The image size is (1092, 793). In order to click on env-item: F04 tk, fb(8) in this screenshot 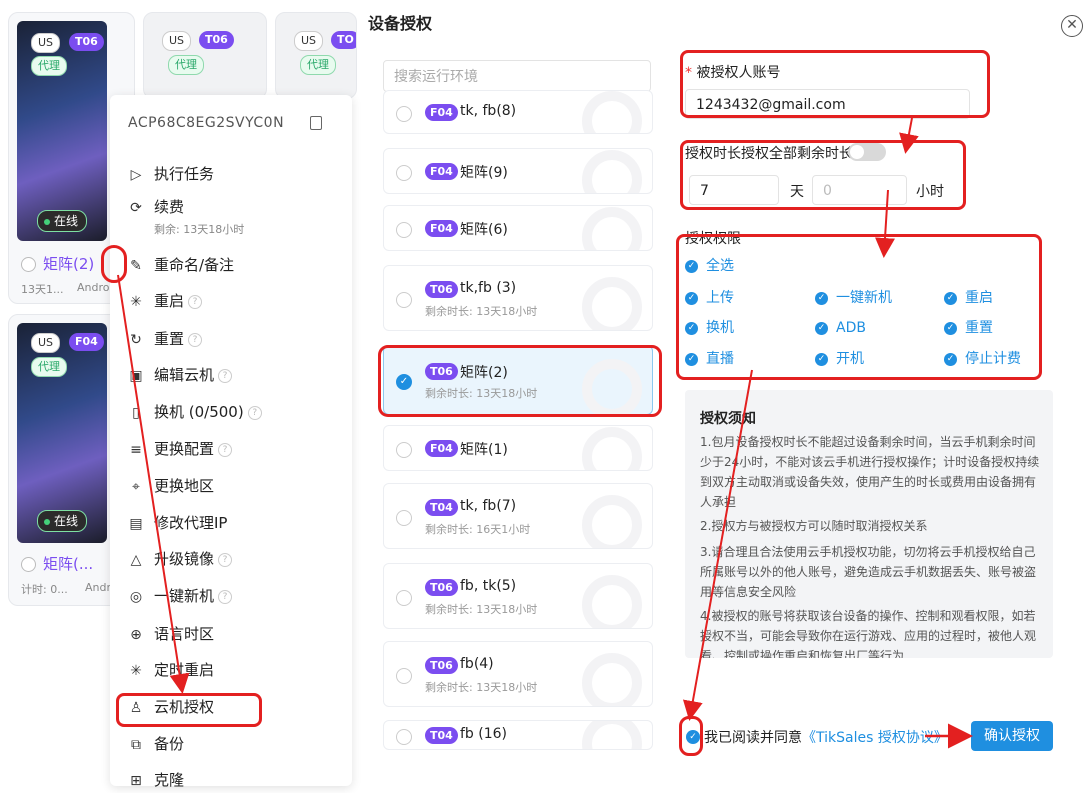, I will do `click(518, 112)`.